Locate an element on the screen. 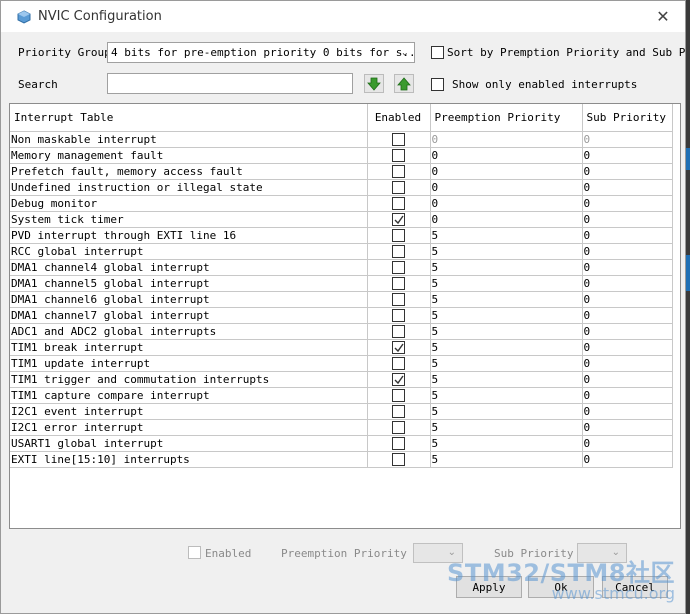 This screenshot has width=690, height=614. selected-preemption-select: ⌄ is located at coordinates (438, 553).